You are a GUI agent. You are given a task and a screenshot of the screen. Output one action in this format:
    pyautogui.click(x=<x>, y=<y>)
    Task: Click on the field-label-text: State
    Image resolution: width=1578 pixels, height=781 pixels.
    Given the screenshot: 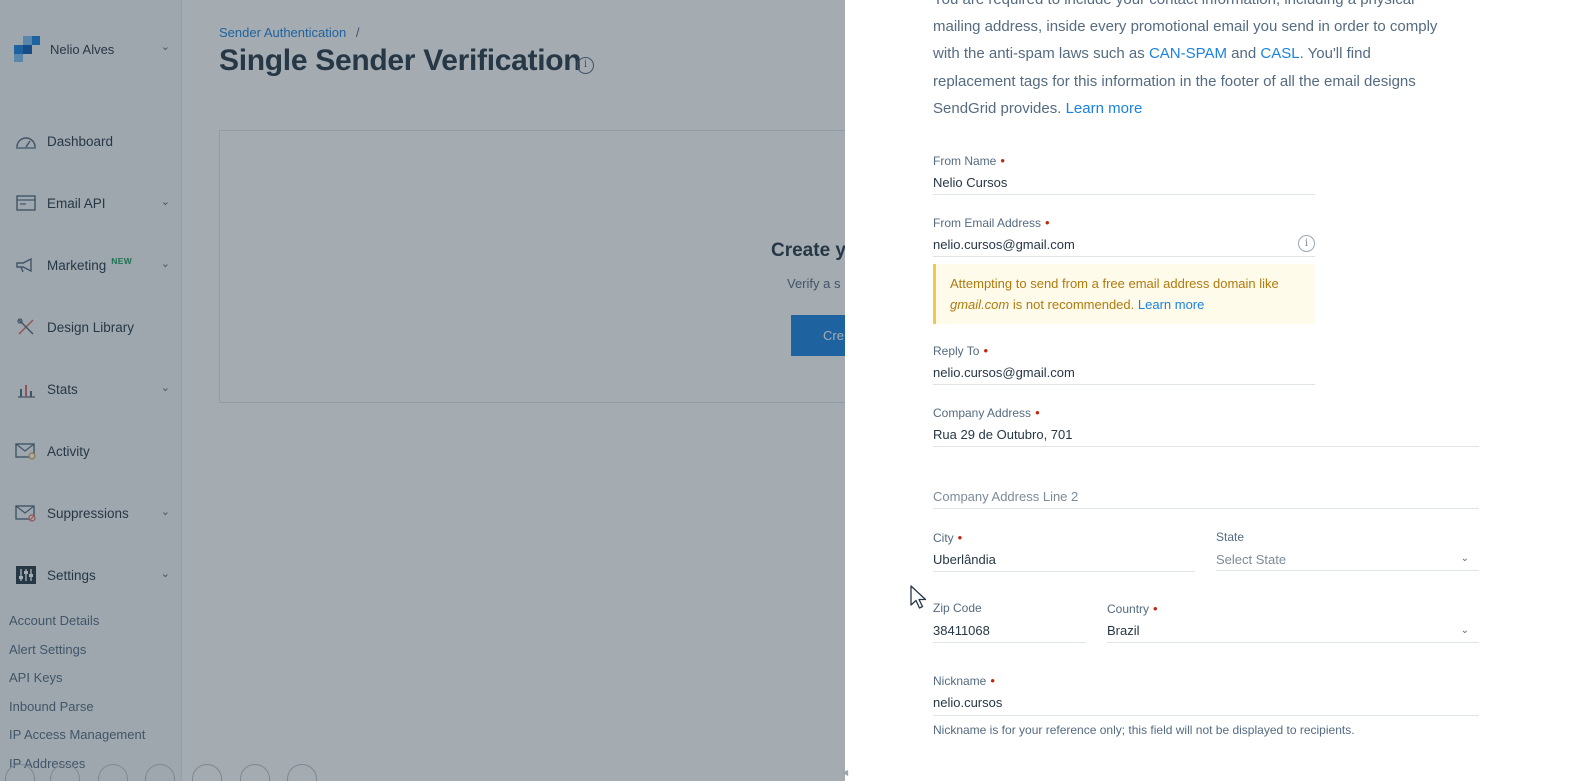 What is the action you would take?
    pyautogui.click(x=1230, y=537)
    